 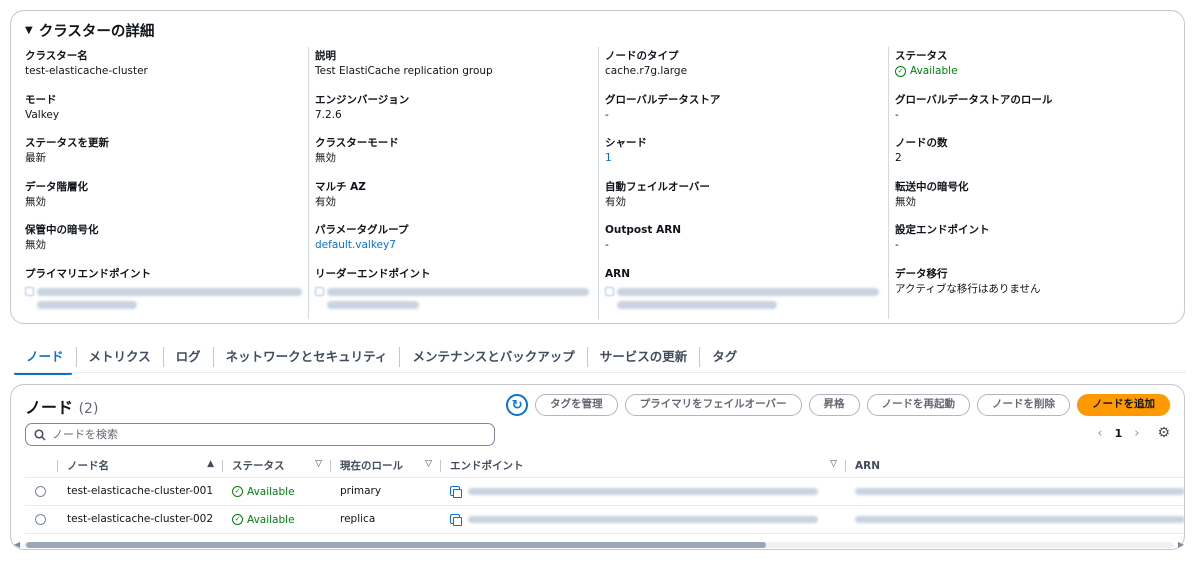 What do you see at coordinates (968, 289) in the screenshot?
I see `field-value: アクティブな移行はありません` at bounding box center [968, 289].